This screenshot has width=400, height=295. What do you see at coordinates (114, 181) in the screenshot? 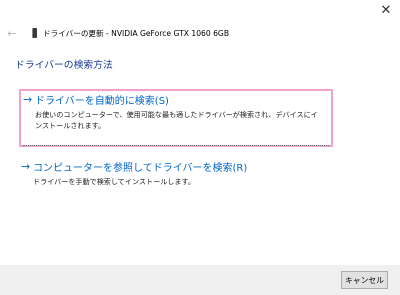
I see `option-description: ドライバーを手動で検索してインストールします。` at bounding box center [114, 181].